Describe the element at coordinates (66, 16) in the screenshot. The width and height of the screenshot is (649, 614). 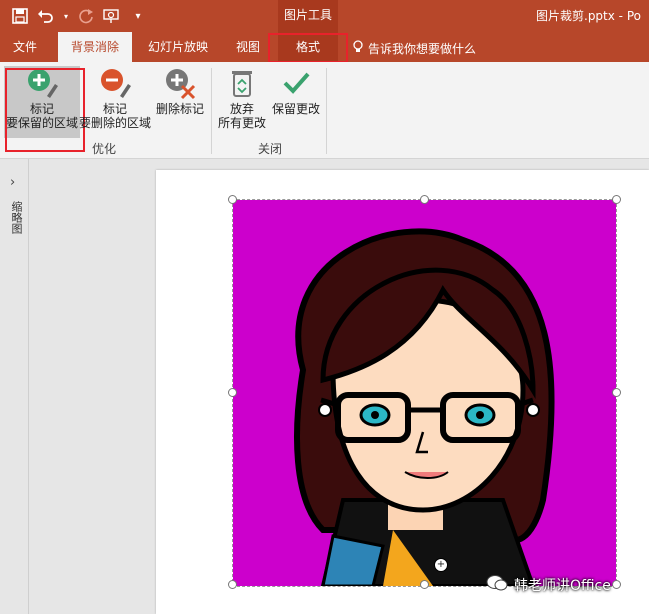
I see `undo-dropdown-icon: ▾` at that location.